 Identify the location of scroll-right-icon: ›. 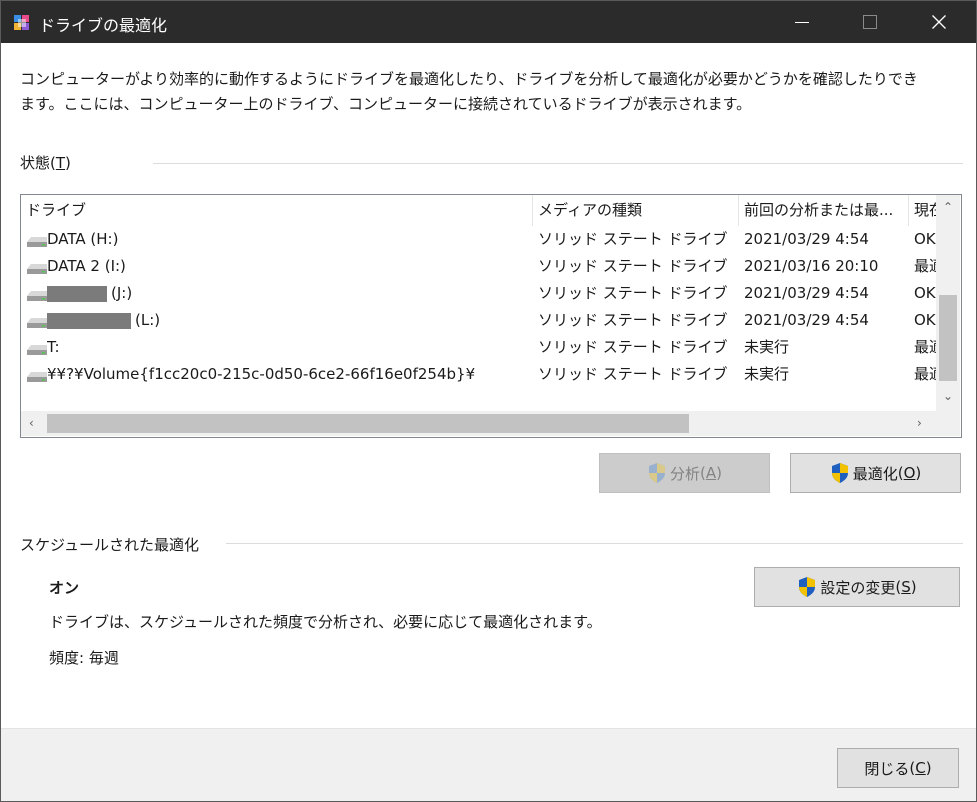
(919, 423).